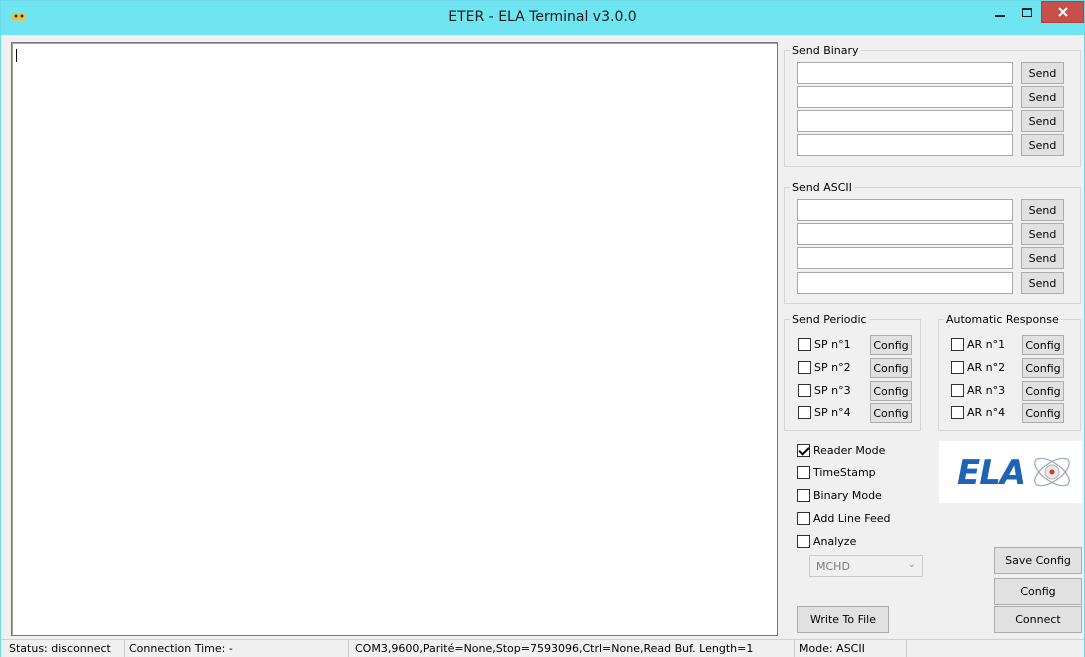 This screenshot has width=1085, height=657. Describe the element at coordinates (1043, 413) in the screenshot. I see `ar-4-config-button: Config` at that location.